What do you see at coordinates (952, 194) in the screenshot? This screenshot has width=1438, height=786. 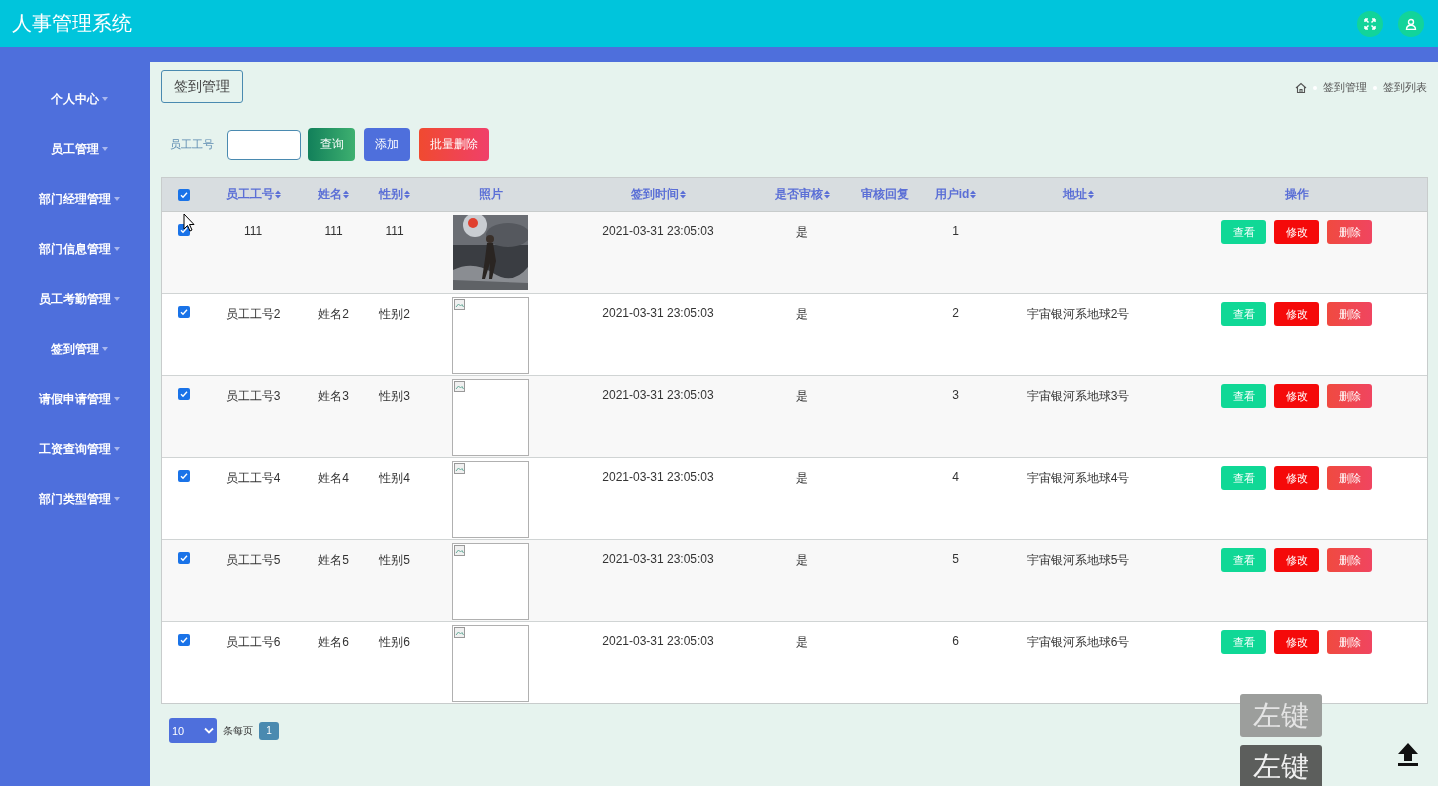 I see `column-header: 用户id` at bounding box center [952, 194].